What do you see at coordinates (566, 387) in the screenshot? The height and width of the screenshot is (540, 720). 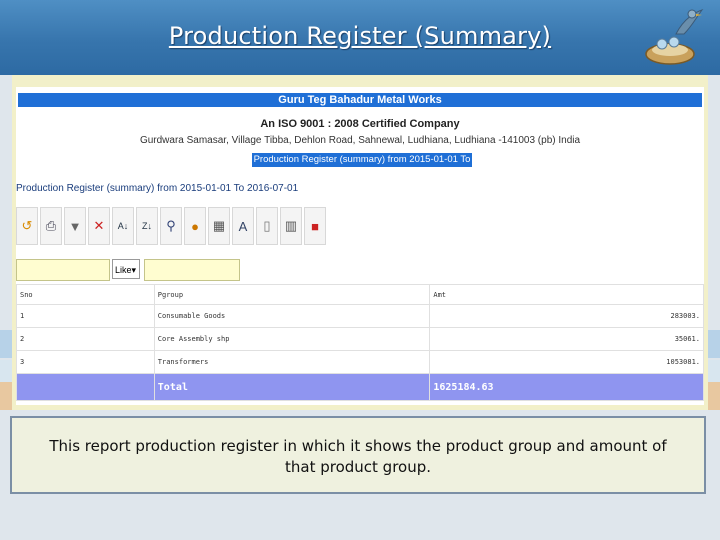 I see `total-amount: 1625184.63` at bounding box center [566, 387].